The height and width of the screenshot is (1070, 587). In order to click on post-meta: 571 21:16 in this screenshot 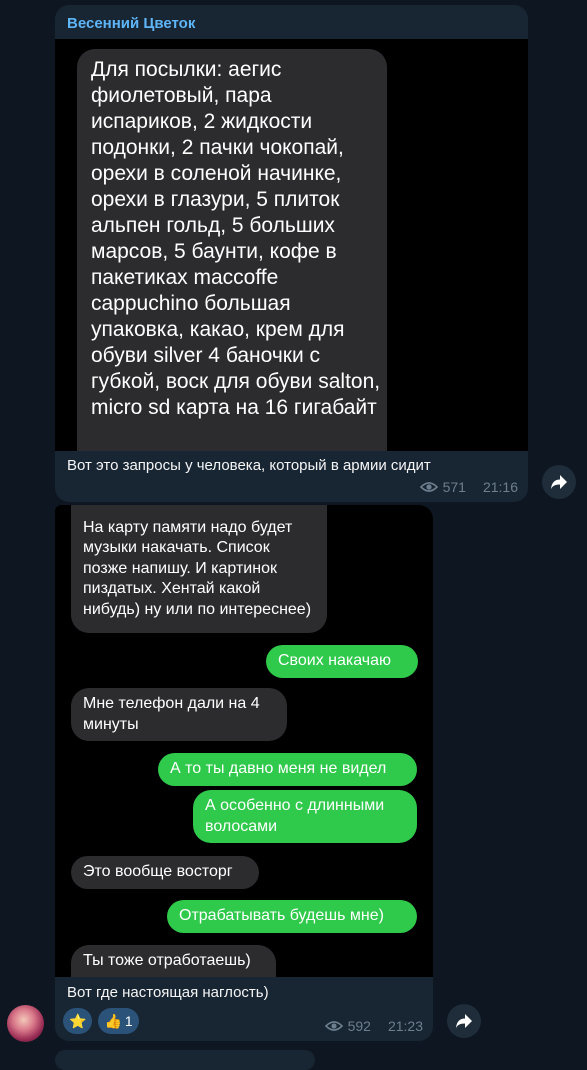, I will do `click(468, 487)`.